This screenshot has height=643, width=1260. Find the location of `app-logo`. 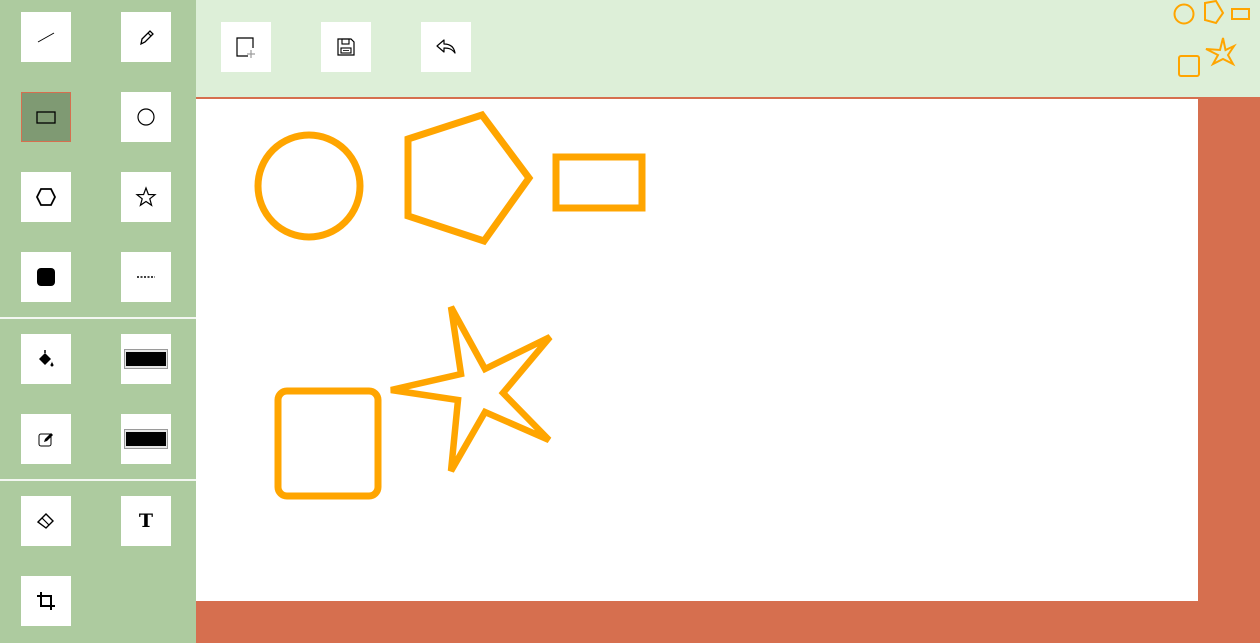

app-logo is located at coordinates (1215, 42).